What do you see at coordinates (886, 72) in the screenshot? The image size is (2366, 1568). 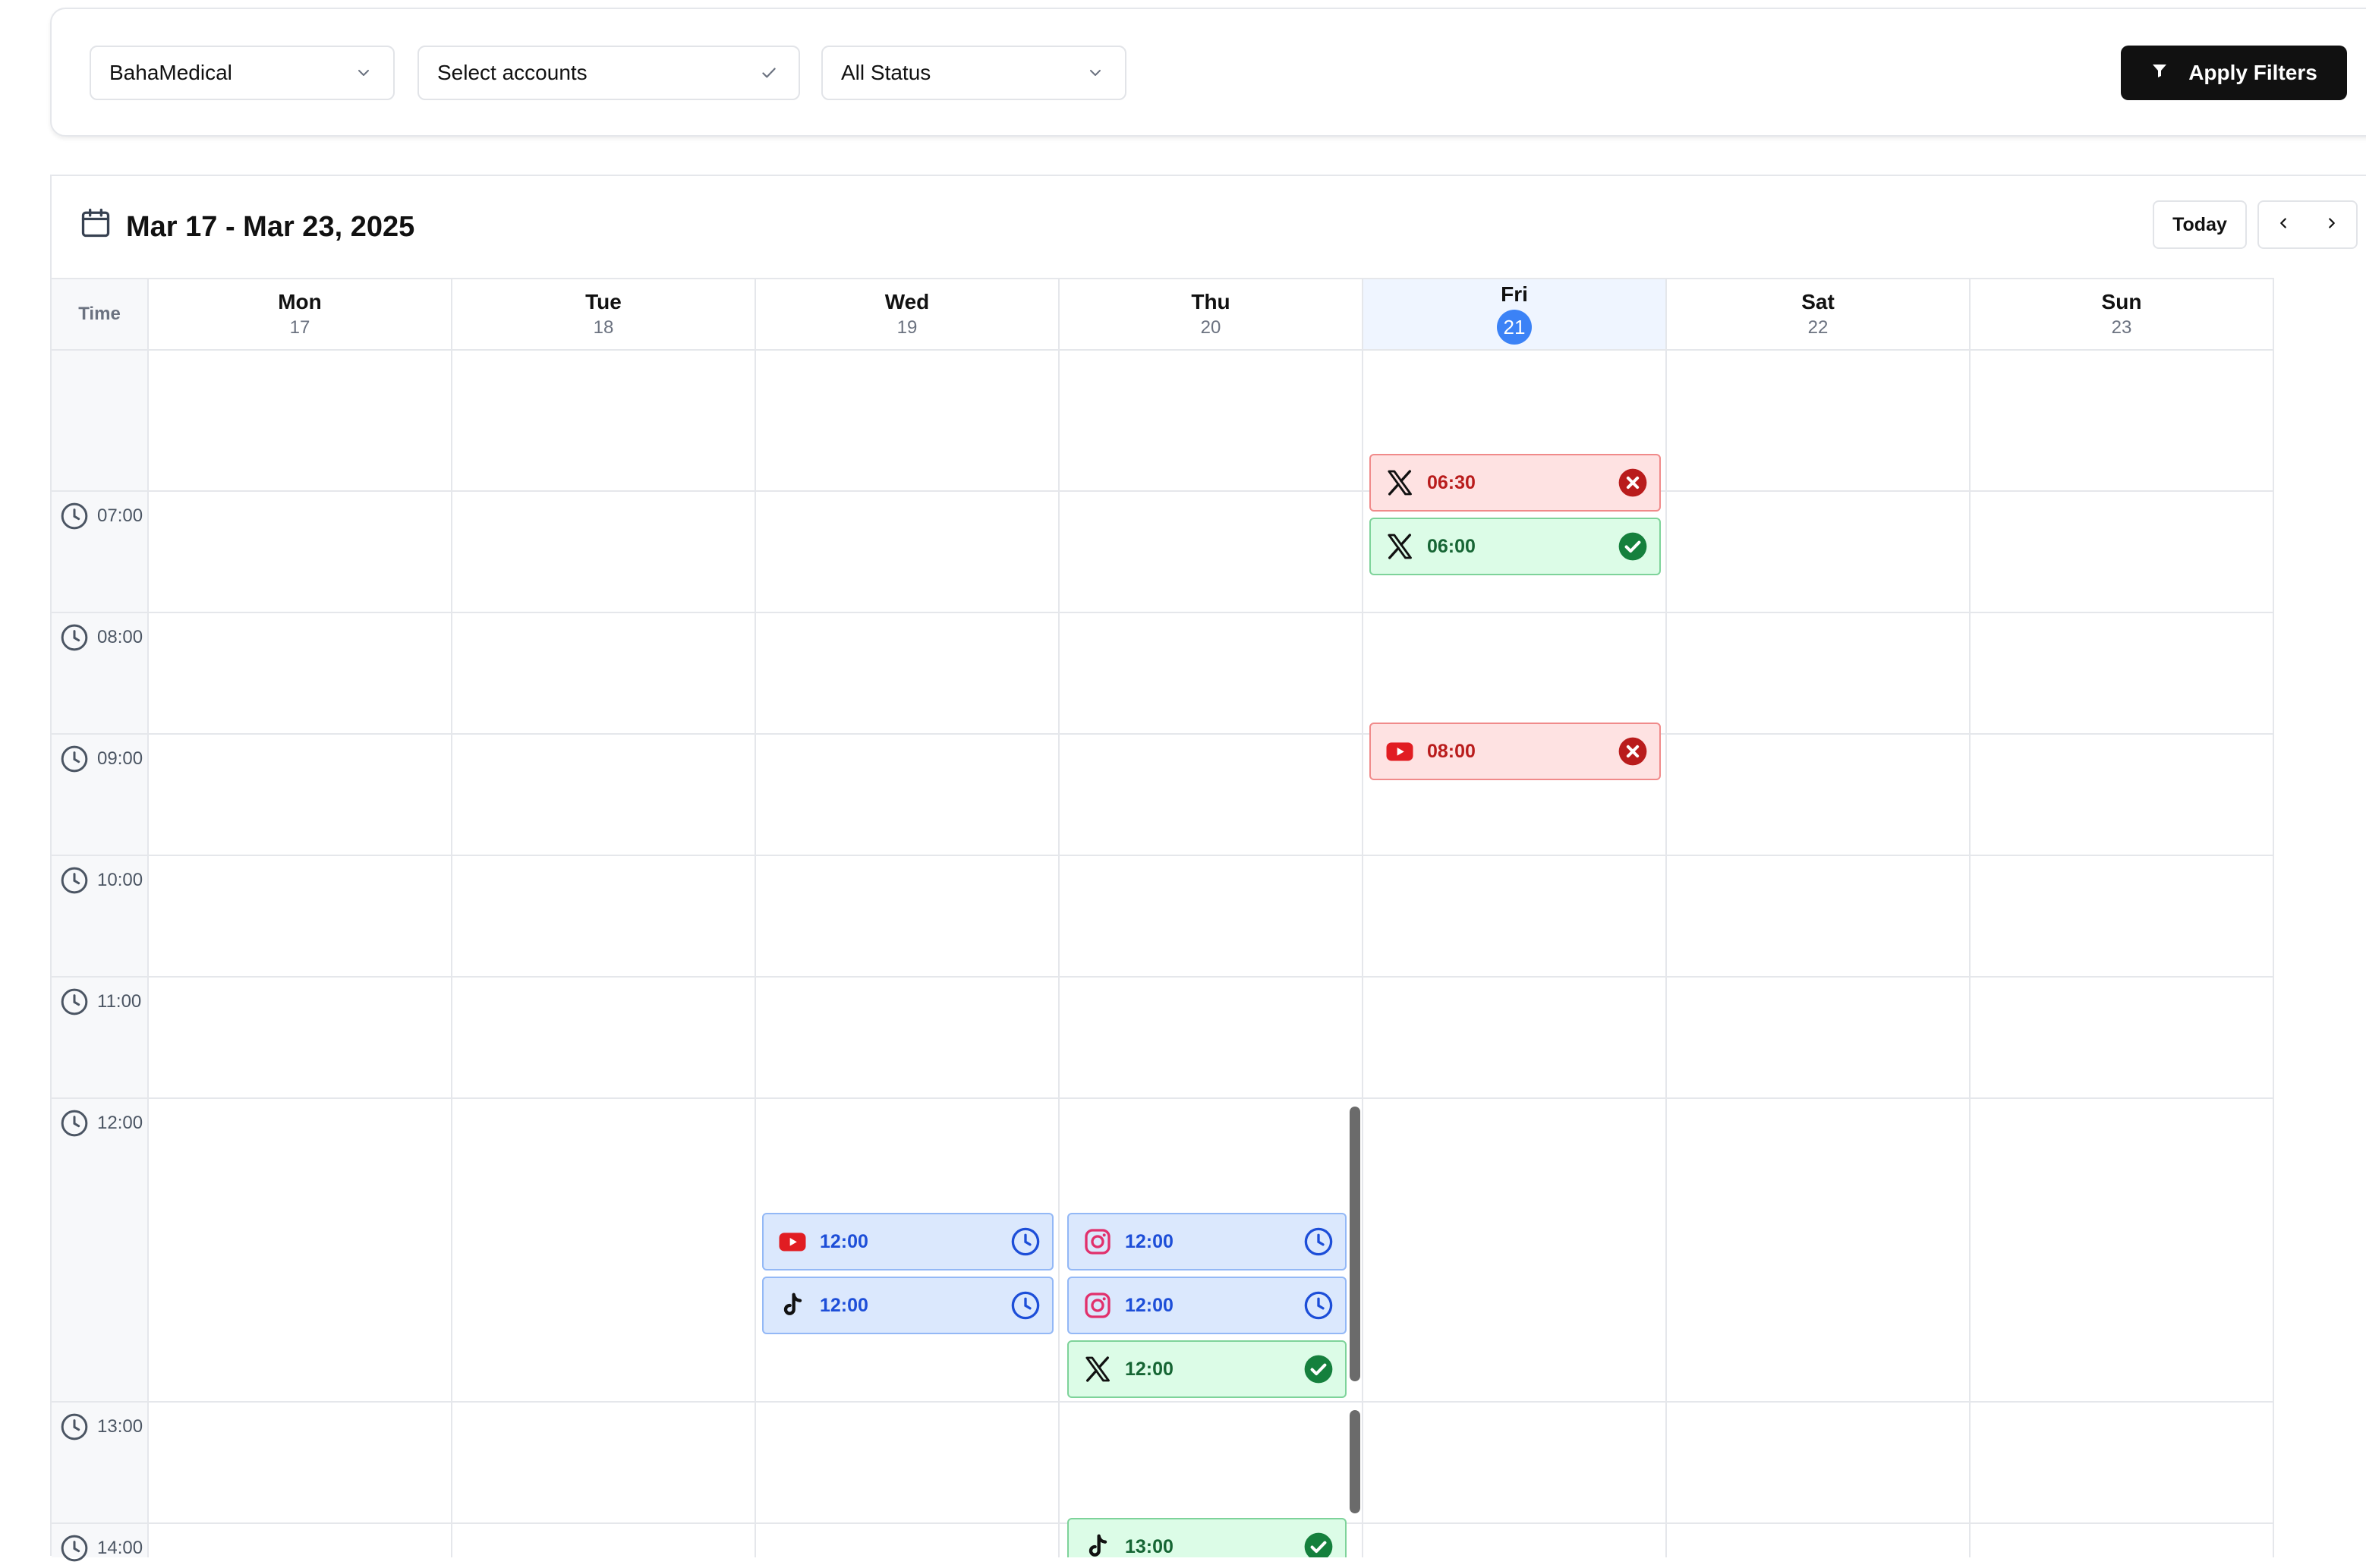 I see `status-select-value: All Status` at bounding box center [886, 72].